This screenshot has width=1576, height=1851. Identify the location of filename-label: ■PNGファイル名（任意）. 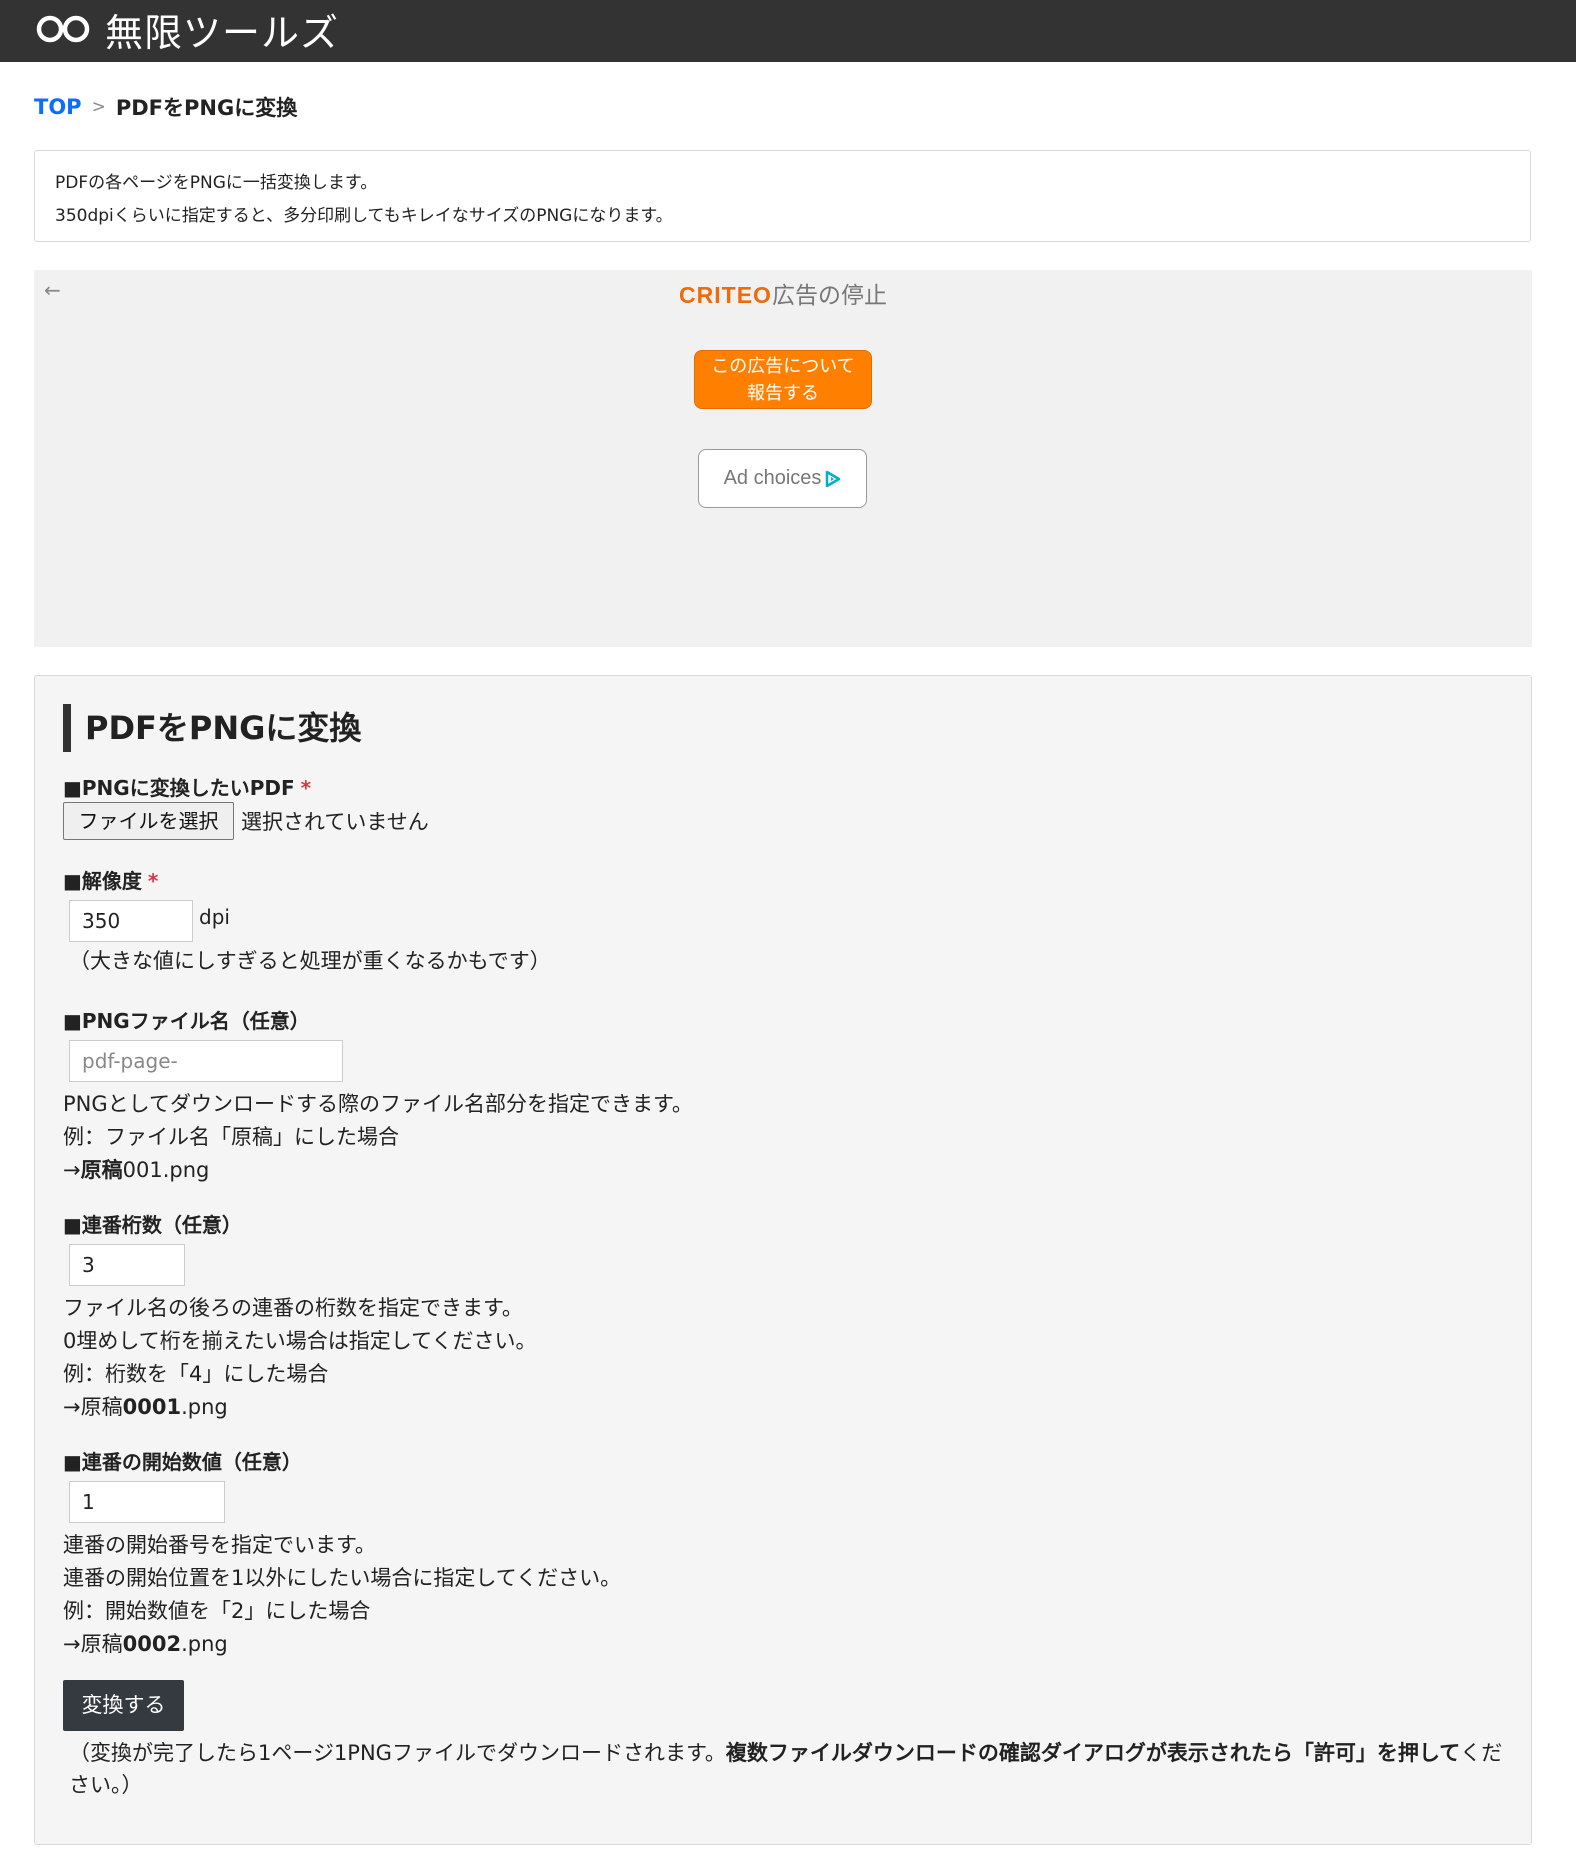
(186, 1021).